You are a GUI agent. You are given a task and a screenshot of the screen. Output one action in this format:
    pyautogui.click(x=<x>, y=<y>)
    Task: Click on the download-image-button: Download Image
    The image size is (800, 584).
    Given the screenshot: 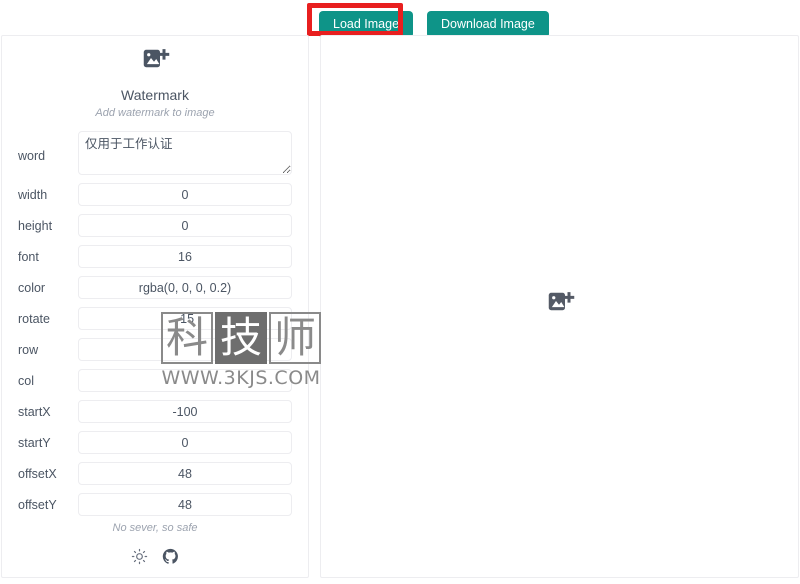 What is the action you would take?
    pyautogui.click(x=488, y=24)
    